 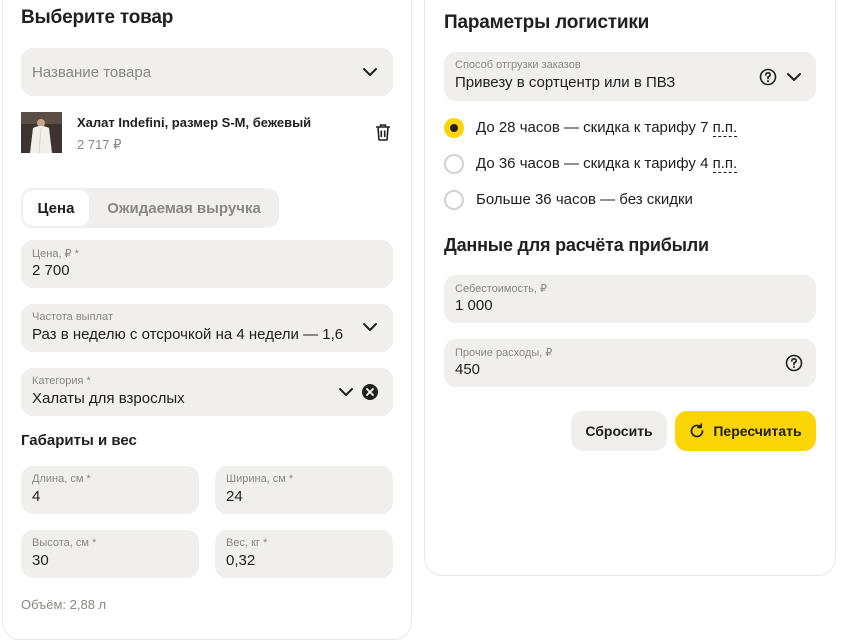 What do you see at coordinates (97, 17) in the screenshot?
I see `product-section-title: Выберите товар` at bounding box center [97, 17].